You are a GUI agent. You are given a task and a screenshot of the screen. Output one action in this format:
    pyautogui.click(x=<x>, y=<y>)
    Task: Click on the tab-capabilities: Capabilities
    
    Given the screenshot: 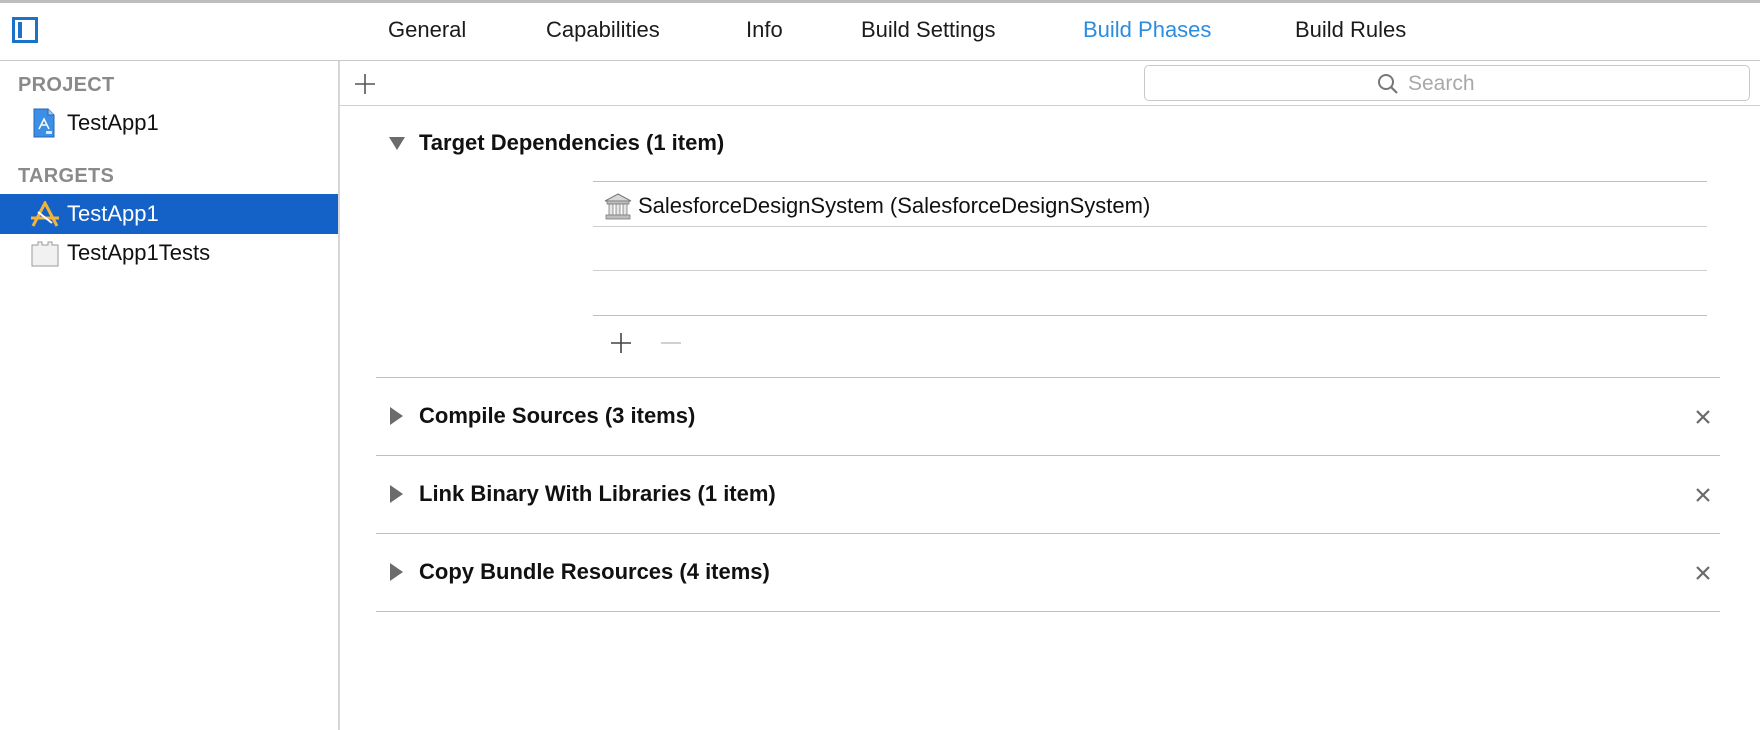 What is the action you would take?
    pyautogui.click(x=603, y=30)
    